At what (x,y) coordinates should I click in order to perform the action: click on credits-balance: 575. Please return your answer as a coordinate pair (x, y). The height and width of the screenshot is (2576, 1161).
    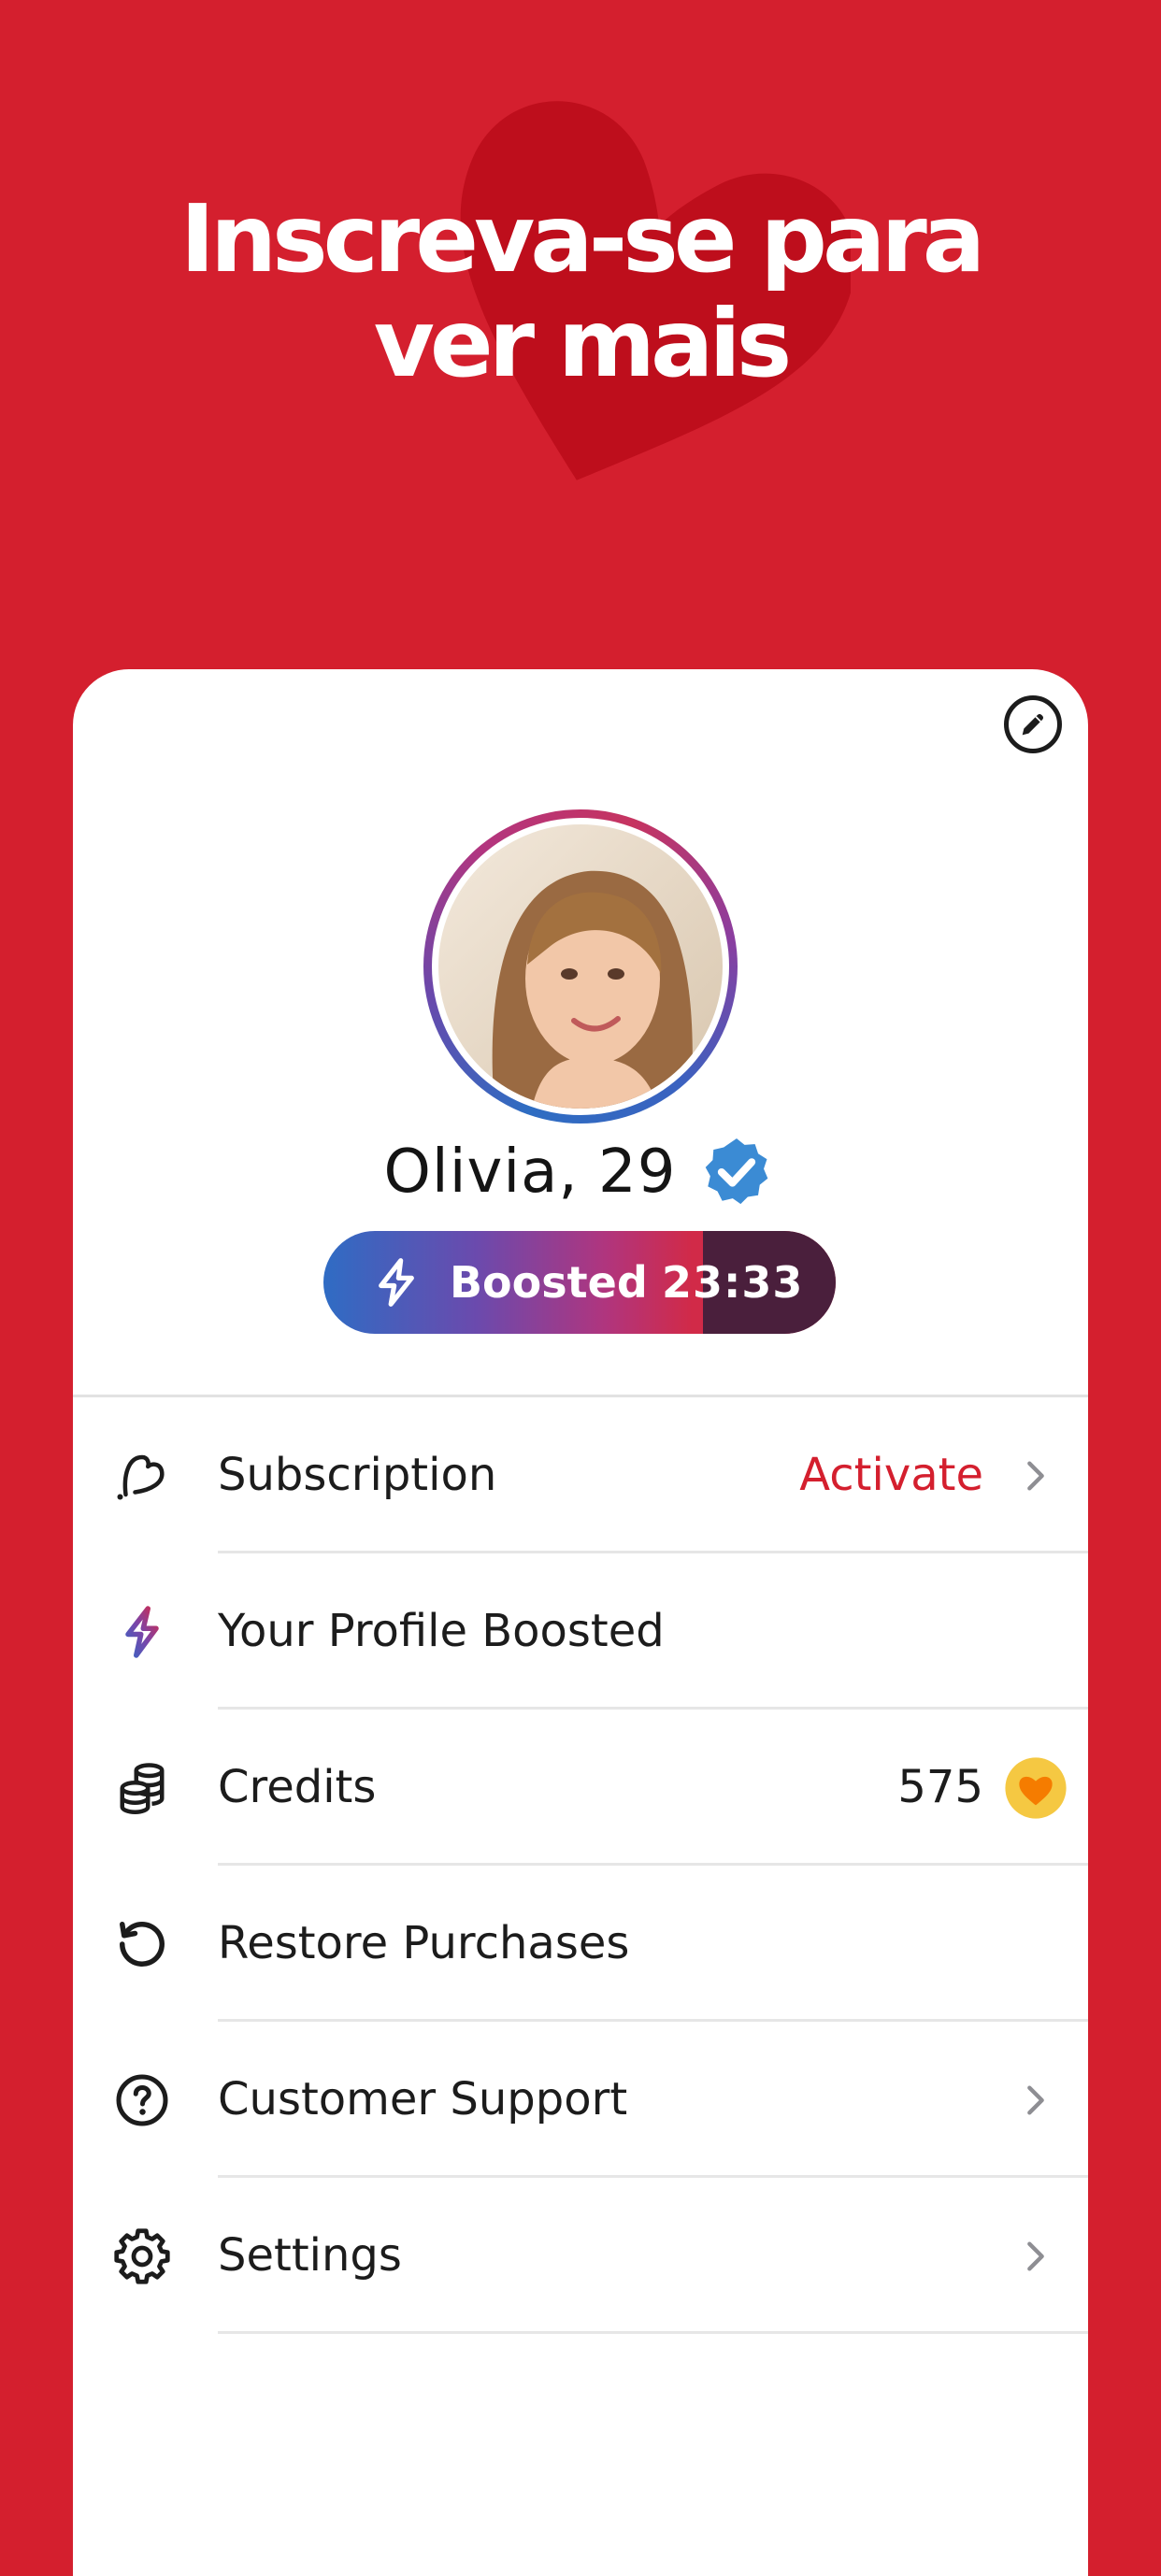
    Looking at the image, I should click on (940, 1787).